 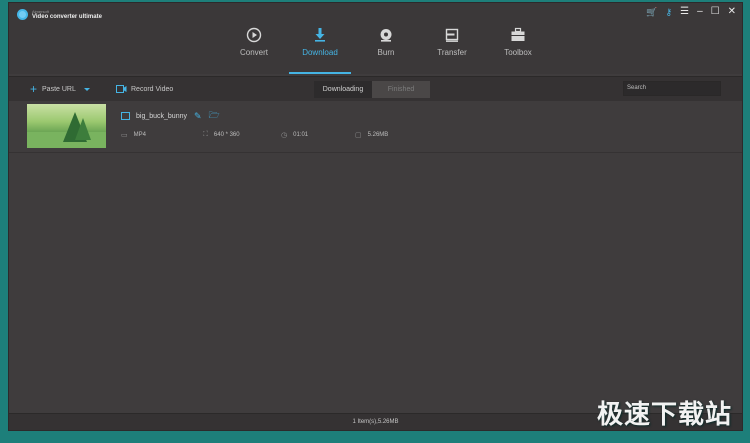 What do you see at coordinates (672, 88) in the screenshot?
I see `search-input: Search` at bounding box center [672, 88].